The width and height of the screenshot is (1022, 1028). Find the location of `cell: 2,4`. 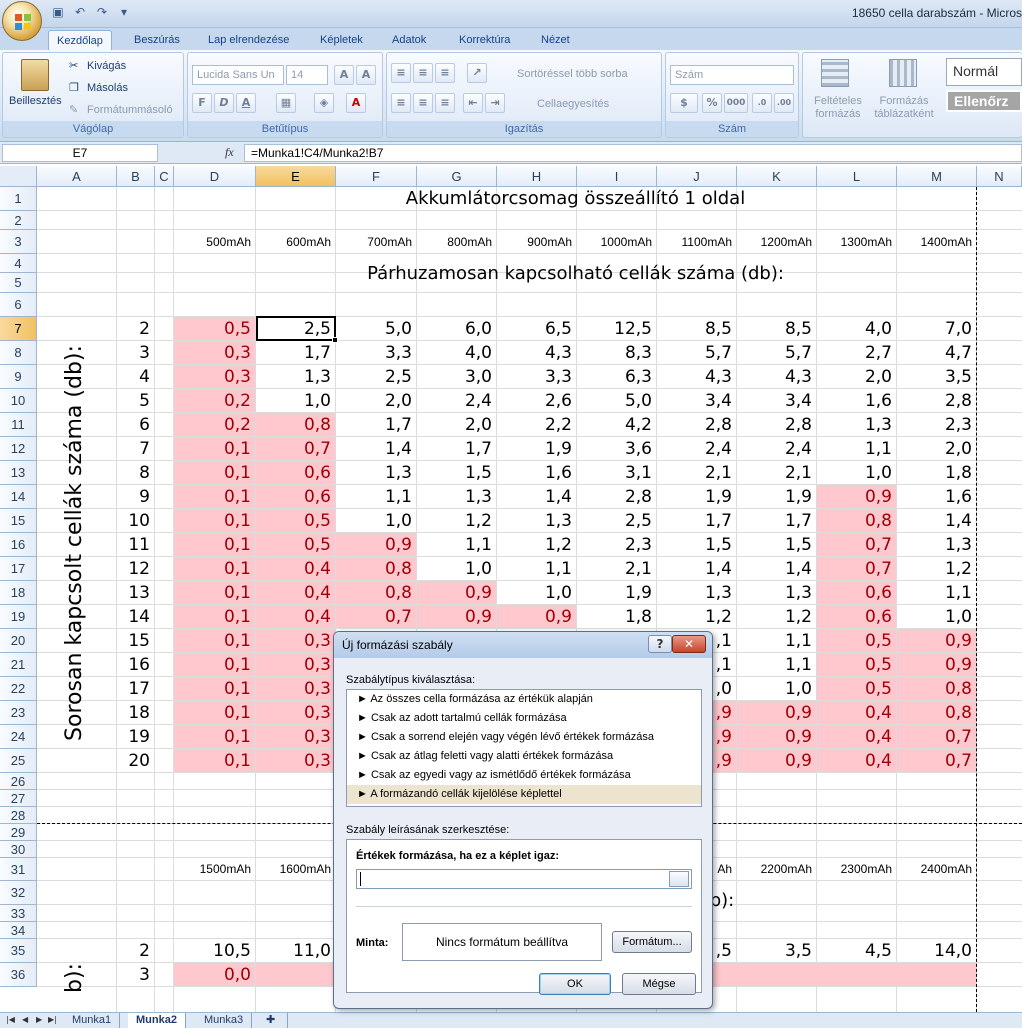

cell: 2,4 is located at coordinates (776, 448).